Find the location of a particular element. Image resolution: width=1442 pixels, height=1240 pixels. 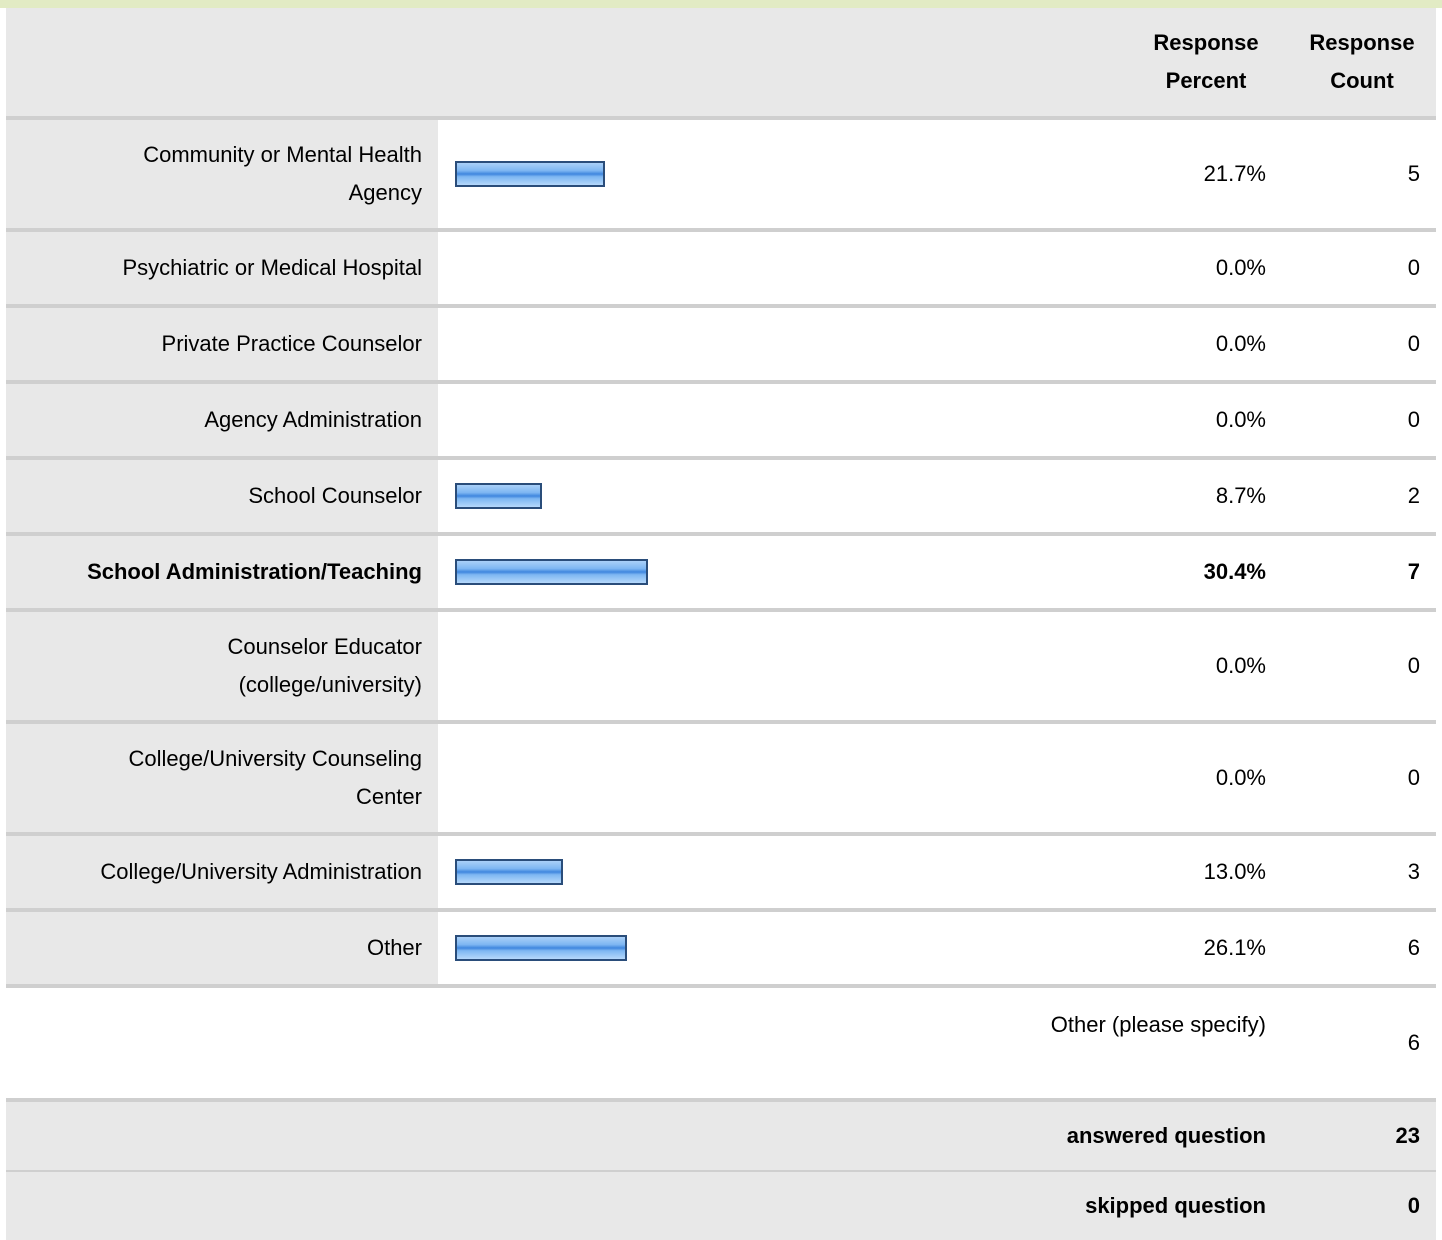

answer-label: Agency Administration is located at coordinates (313, 419).